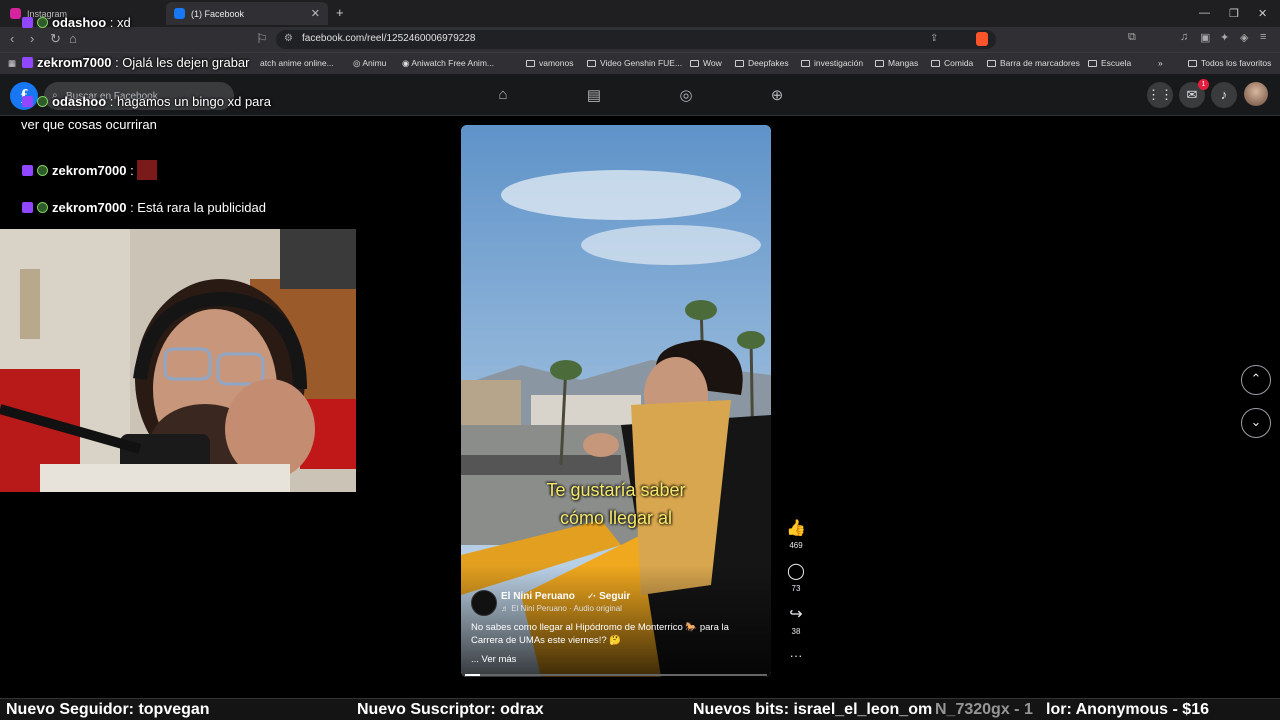 The height and width of the screenshot is (720, 1280). I want to click on share-icon: ⇪, so click(934, 38).